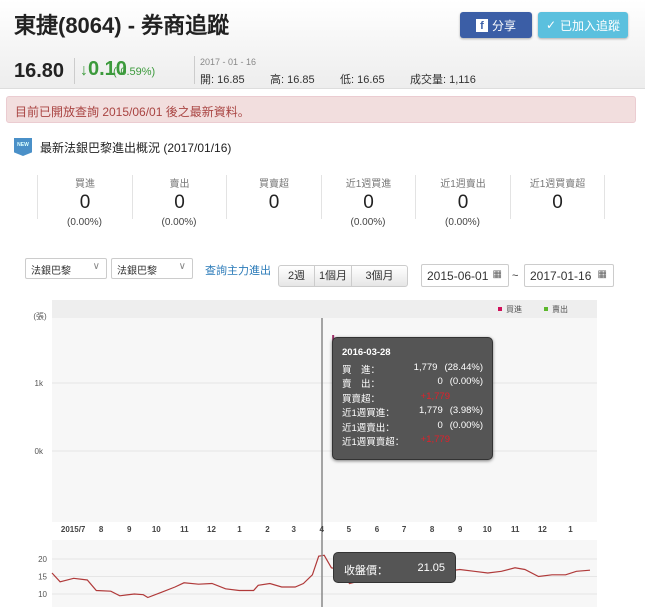 The height and width of the screenshot is (607, 645). I want to click on period-2w-button: 2週, so click(296, 276).